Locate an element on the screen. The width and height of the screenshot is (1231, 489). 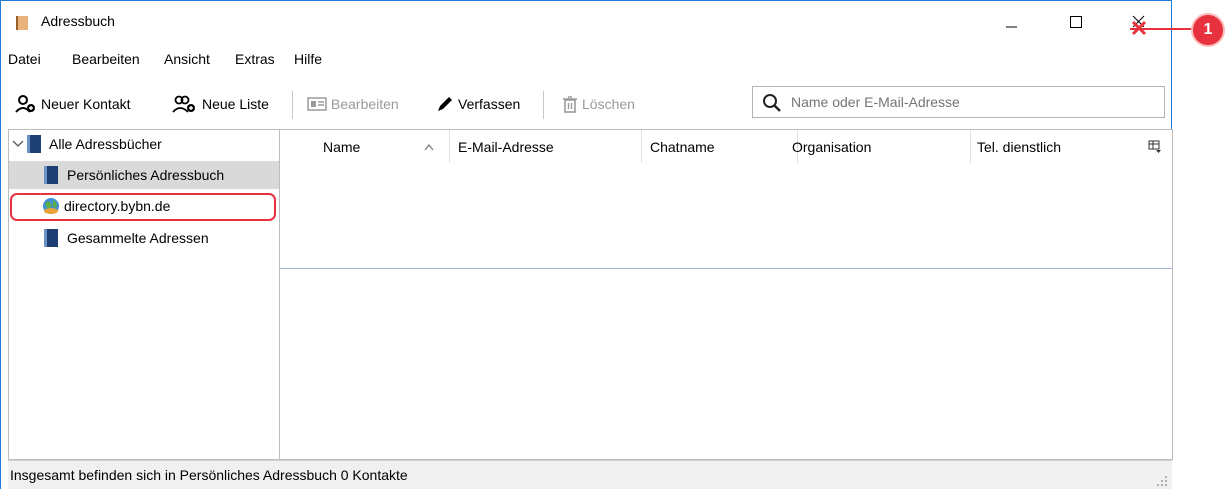
column-header-work-phone: Tel. dienstlich is located at coordinates (1019, 146).